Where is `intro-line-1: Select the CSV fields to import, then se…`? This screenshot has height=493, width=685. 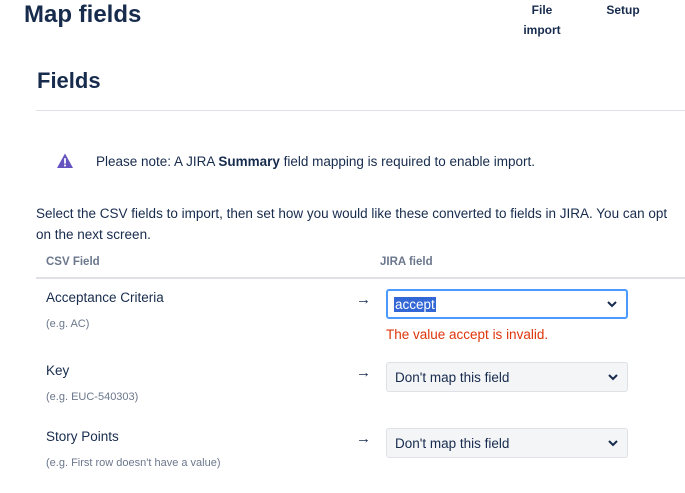
intro-line-1: Select the CSV fields to import, then se… is located at coordinates (352, 213).